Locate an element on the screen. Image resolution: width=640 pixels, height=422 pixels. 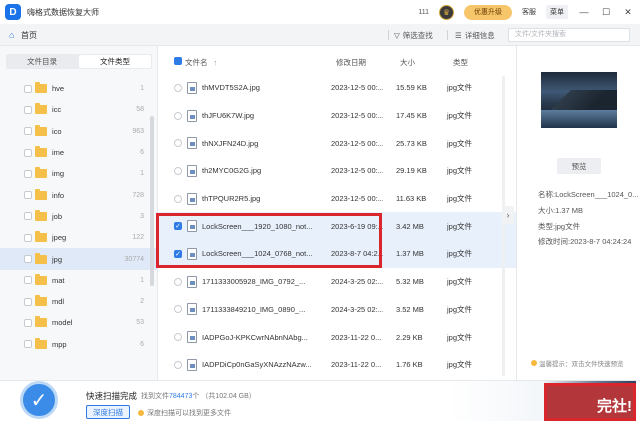
folder-item: mat 1 is located at coordinates (78, 280).